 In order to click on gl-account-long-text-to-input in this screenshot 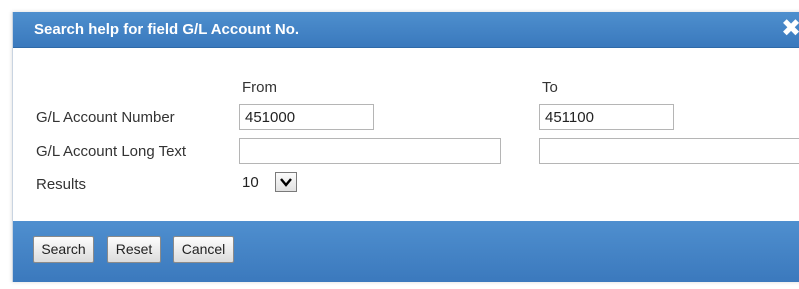, I will do `click(669, 151)`.